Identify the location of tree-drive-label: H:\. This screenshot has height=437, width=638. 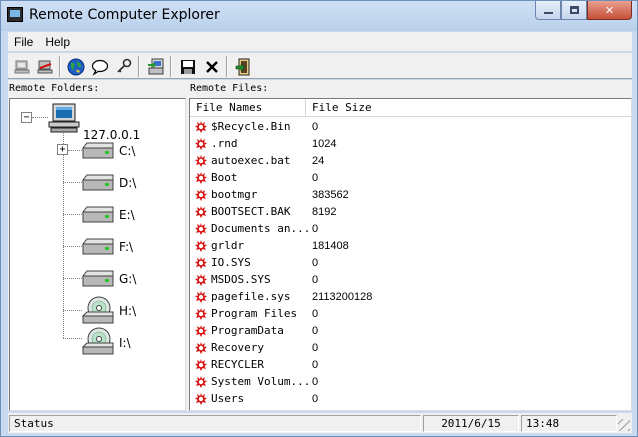
(127, 311).